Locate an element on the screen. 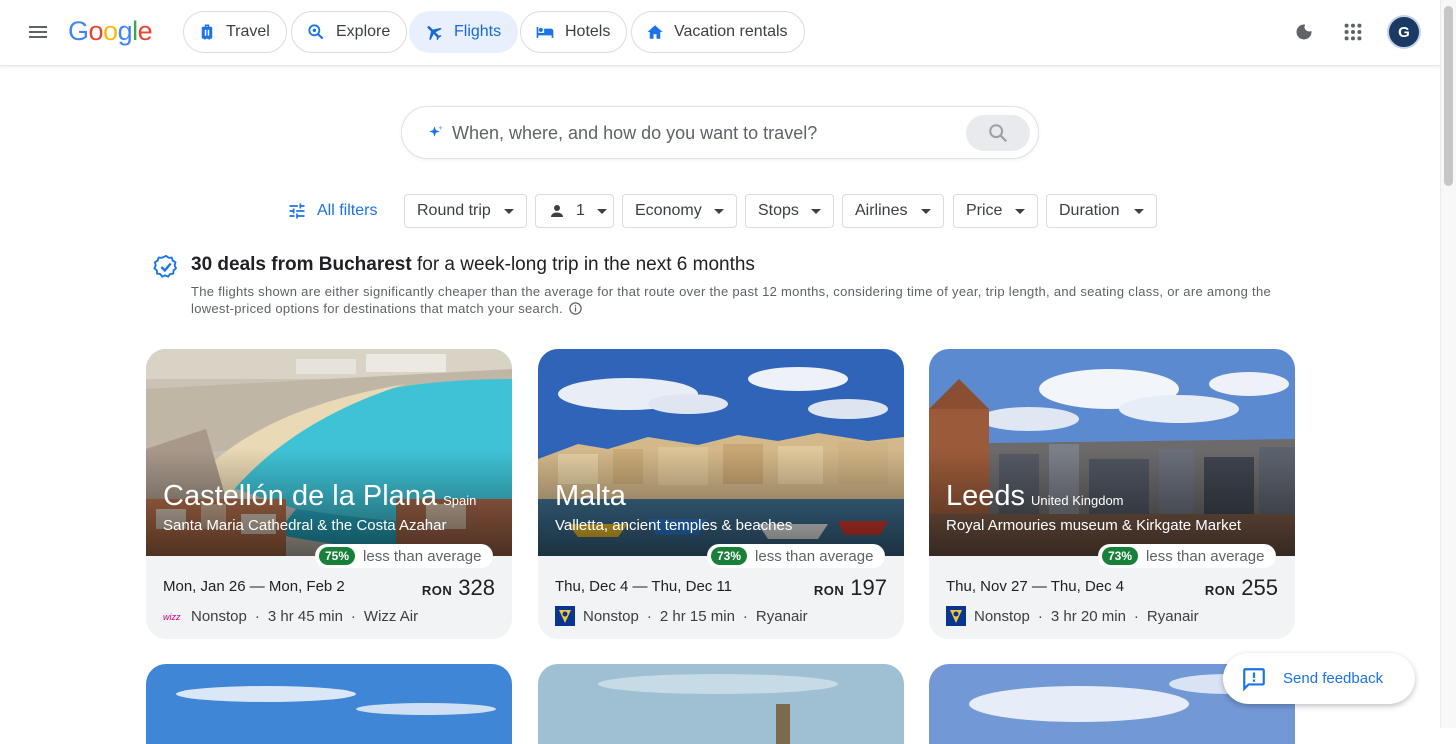 The image size is (1456, 744). discount-percent: 73% is located at coordinates (729, 556).